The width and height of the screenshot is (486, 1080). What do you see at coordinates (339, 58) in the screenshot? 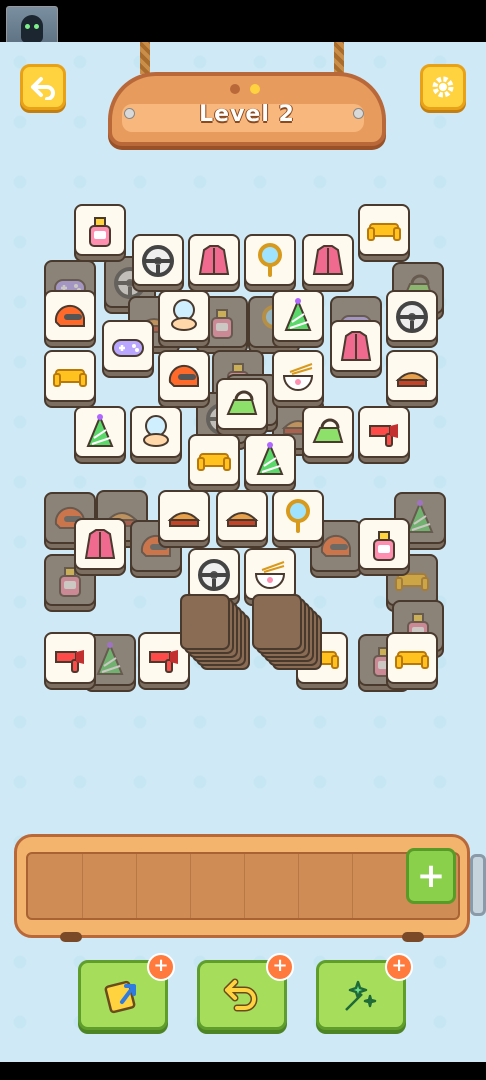
I see `sign-rope-right` at bounding box center [339, 58].